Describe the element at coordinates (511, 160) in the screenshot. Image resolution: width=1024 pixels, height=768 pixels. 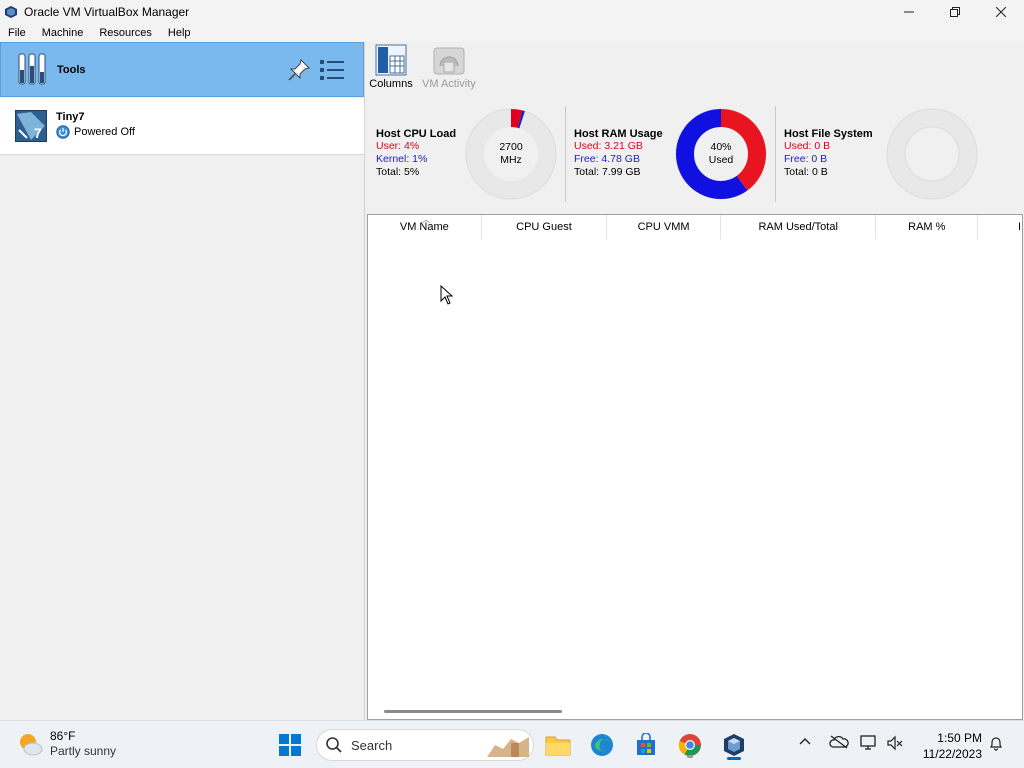
I see `cpu-center-unit: MHz` at that location.